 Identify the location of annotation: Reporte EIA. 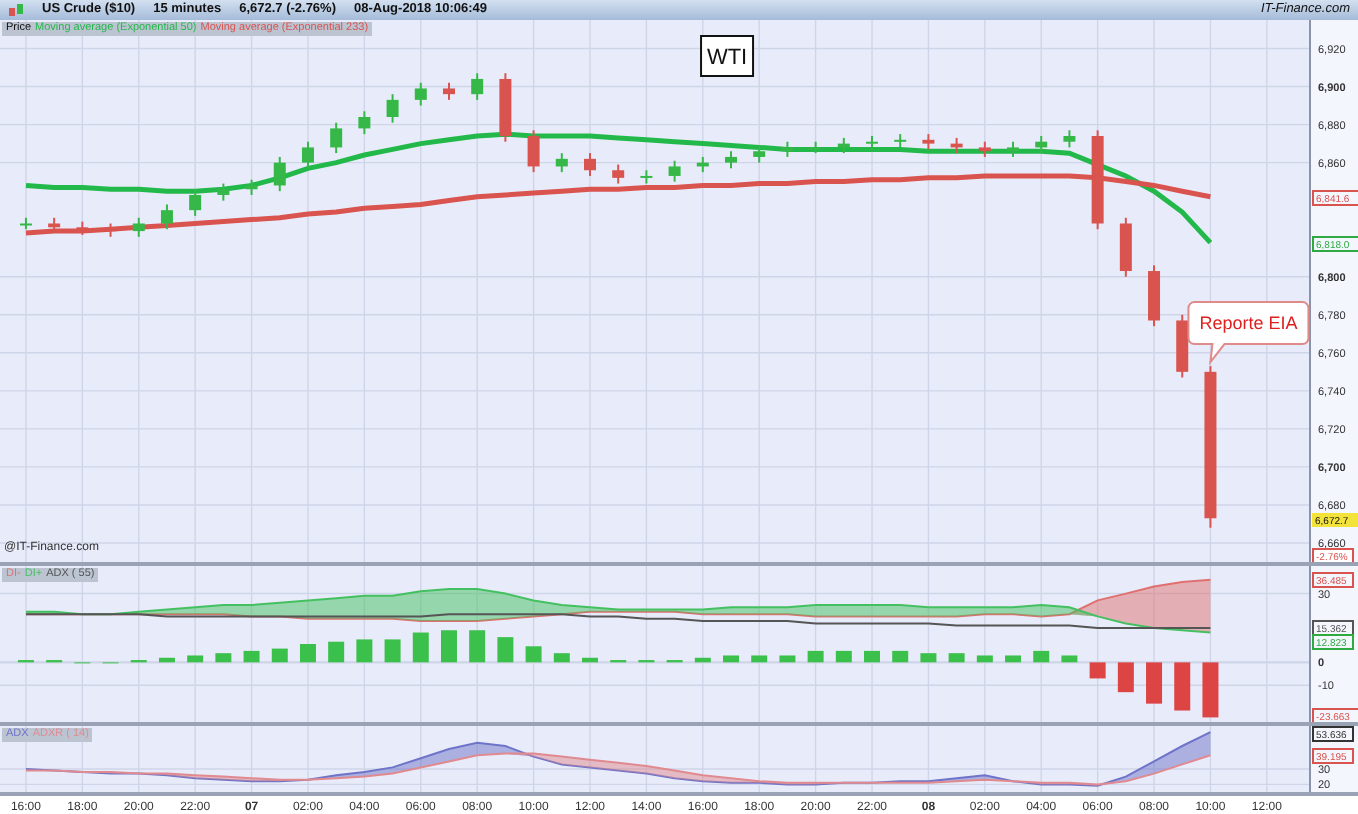
(1248, 323).